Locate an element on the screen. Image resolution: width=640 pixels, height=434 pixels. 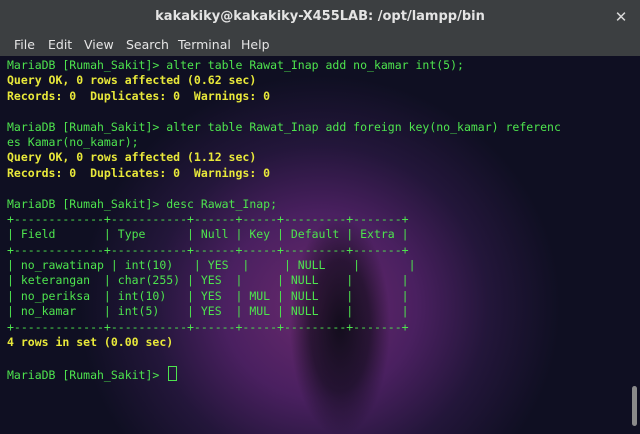
terminal-line: Query OK, 0 rows affected (0.62 sec) is located at coordinates (284, 80).